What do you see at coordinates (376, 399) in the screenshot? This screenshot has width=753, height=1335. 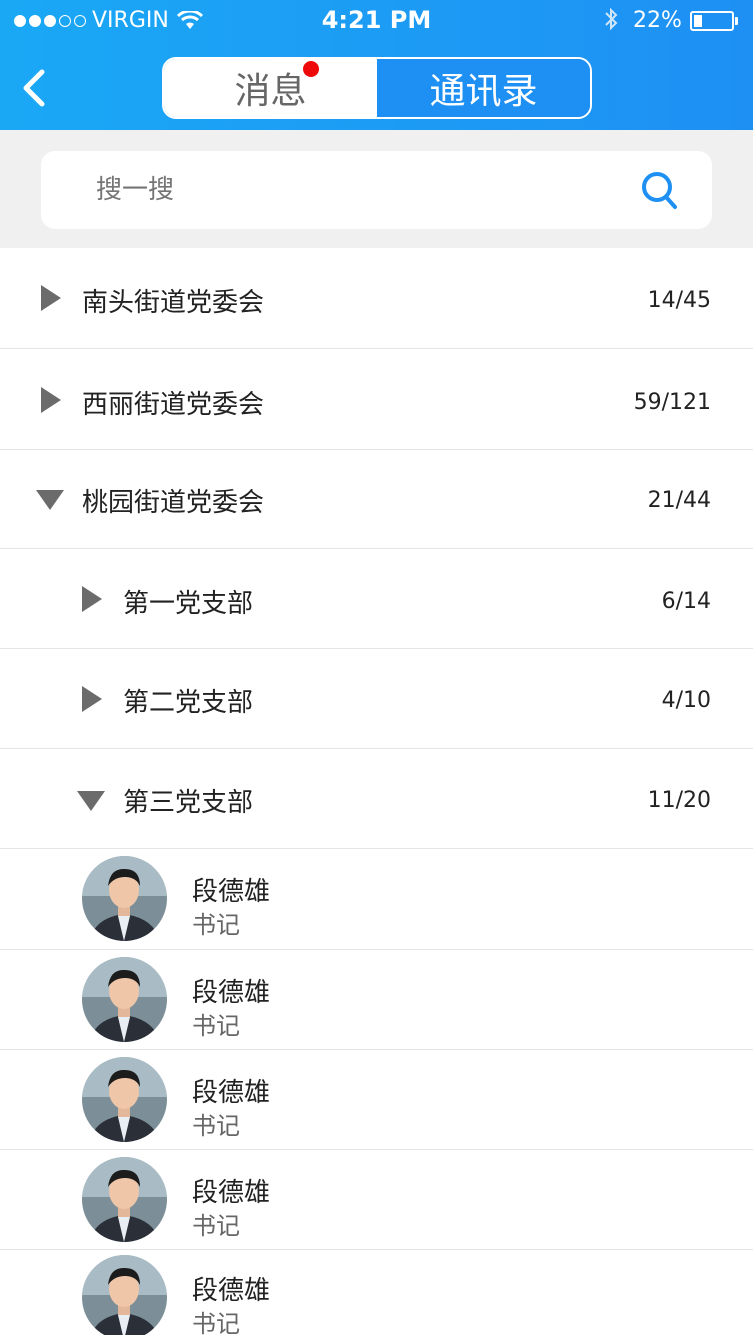 I see `group-row: 西丽街道党委会 59/121` at bounding box center [376, 399].